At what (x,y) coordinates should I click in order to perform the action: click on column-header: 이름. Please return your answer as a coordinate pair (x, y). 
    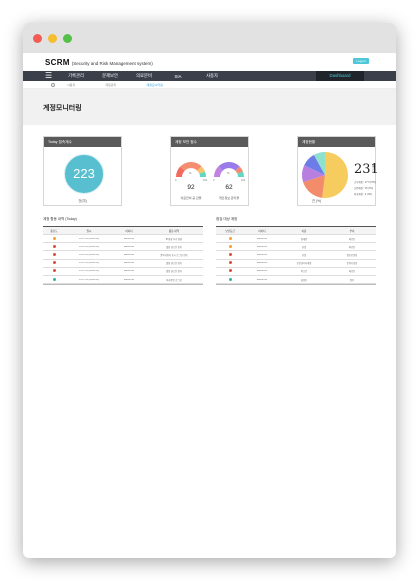
    Looking at the image, I should click on (304, 231).